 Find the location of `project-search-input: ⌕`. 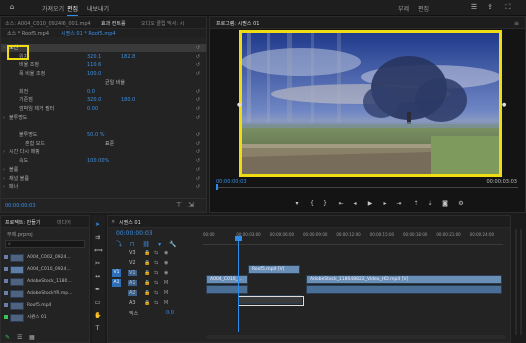

project-search-input: ⌕ is located at coordinates (45, 244).